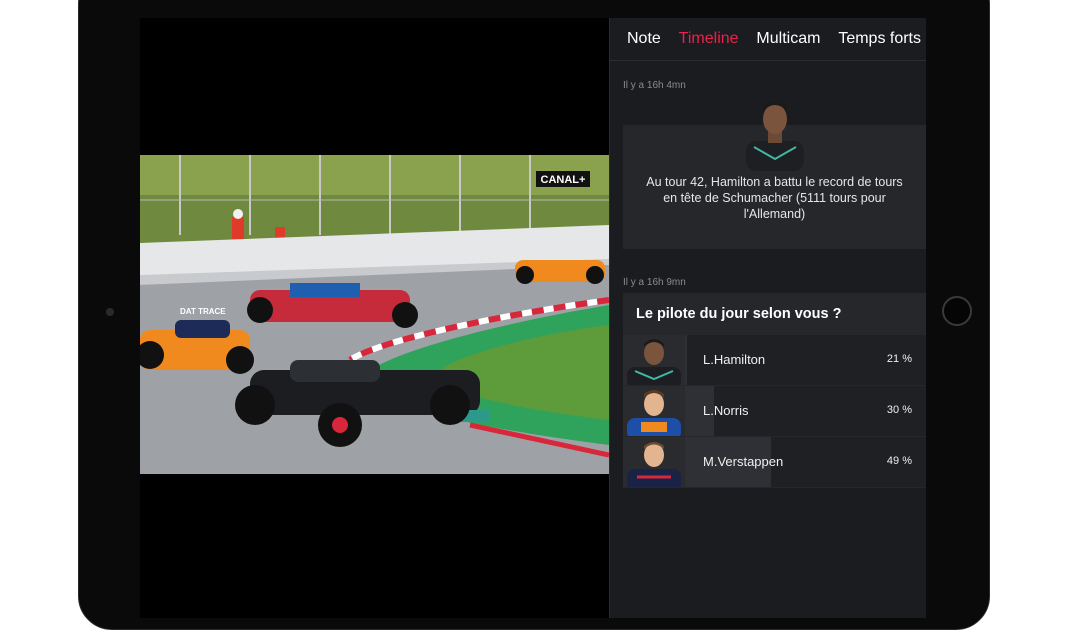 This screenshot has width=1074, height=630. Describe the element at coordinates (203, 311) in the screenshot. I see `sponsor-logo: DAT TRACE` at that location.